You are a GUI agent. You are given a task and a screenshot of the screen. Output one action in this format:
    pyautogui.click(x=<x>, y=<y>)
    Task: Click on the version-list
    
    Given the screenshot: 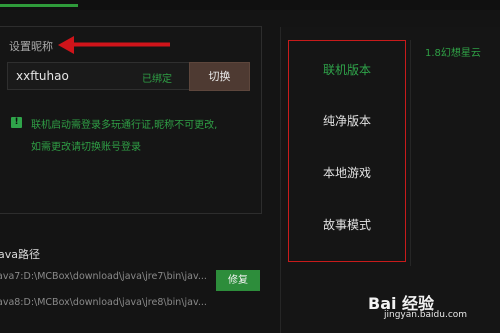 What is the action you would take?
    pyautogui.click(x=455, y=153)
    